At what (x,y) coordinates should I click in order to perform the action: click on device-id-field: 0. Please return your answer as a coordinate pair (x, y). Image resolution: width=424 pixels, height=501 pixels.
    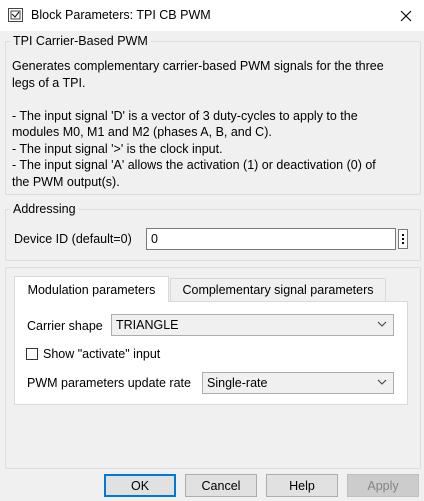
    Looking at the image, I should click on (271, 239).